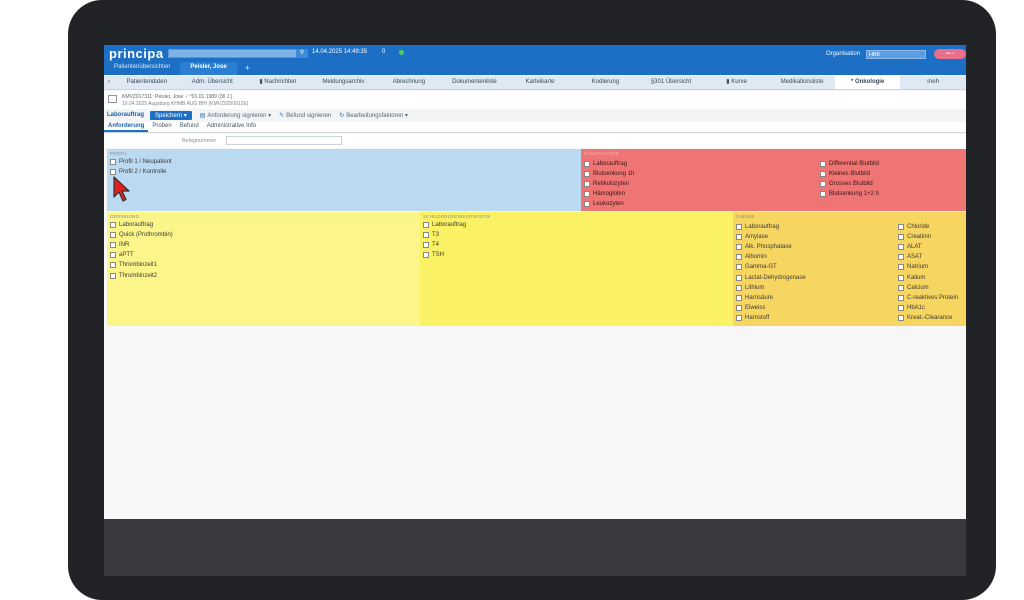 The height and width of the screenshot is (600, 1024). Describe the element at coordinates (926, 237) in the screenshot. I see `checkbox-option: Creatinin` at that location.